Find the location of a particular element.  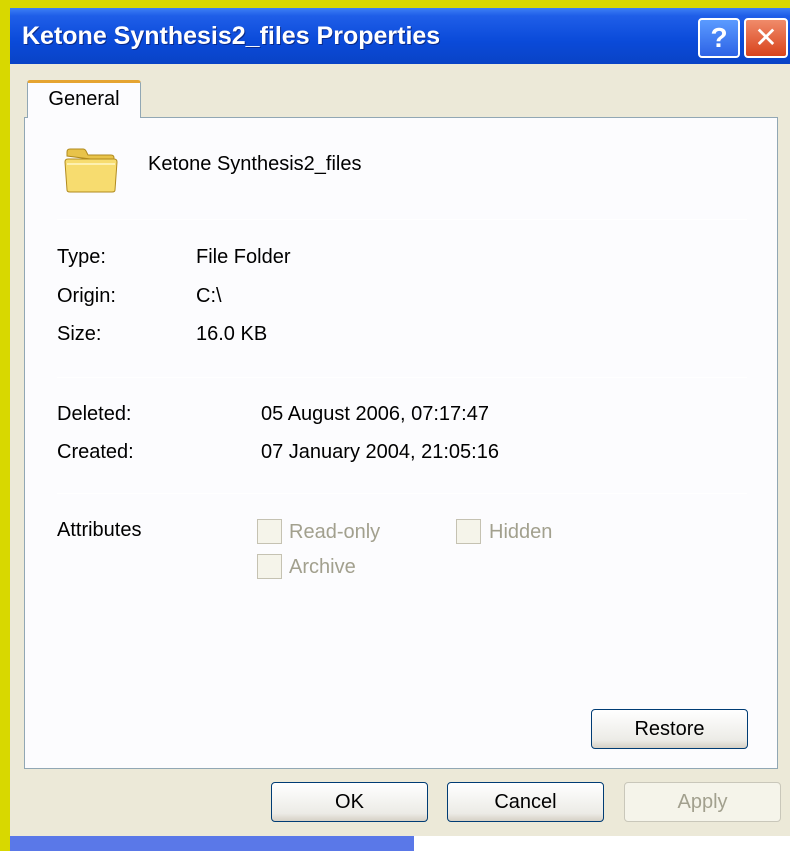

close-button: ✕ is located at coordinates (766, 38).